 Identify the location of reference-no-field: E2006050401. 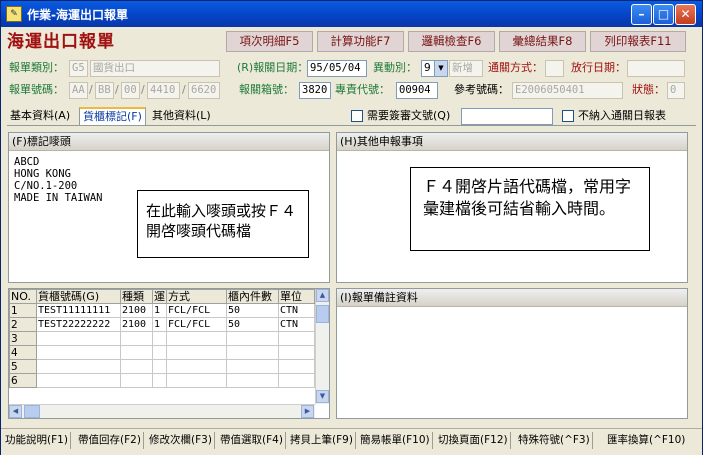
(567, 90).